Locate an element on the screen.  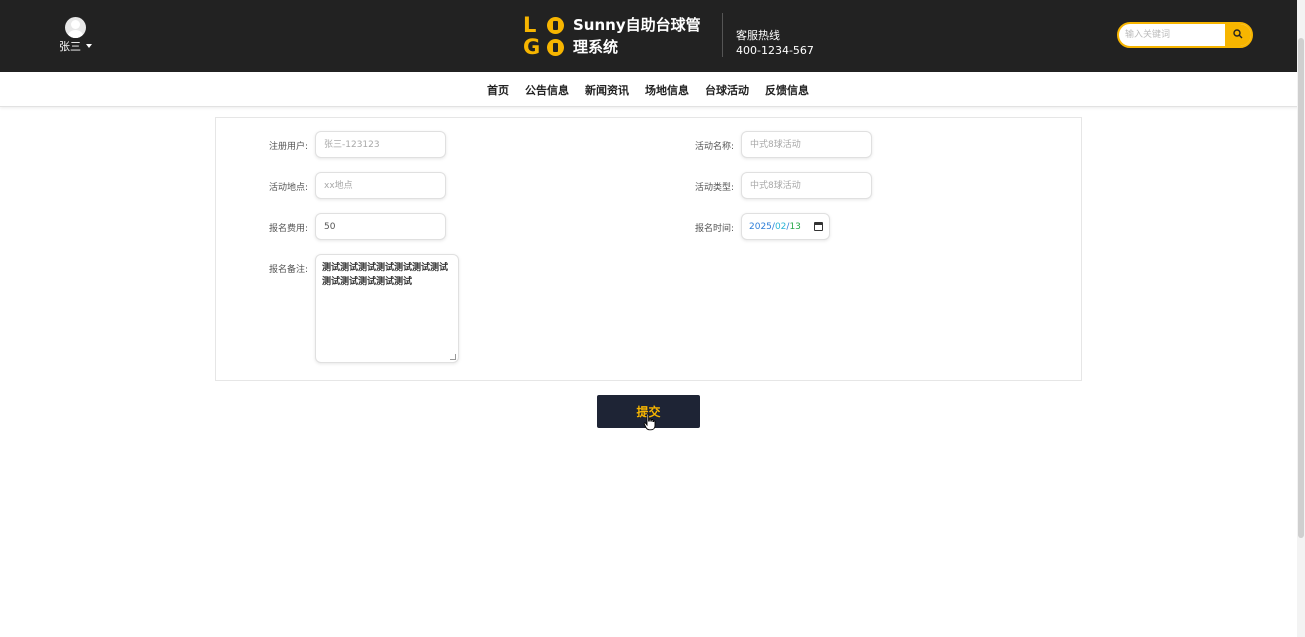
main-nav: 首页 公告信息 新闻资讯 场地信息 台球活动 反馈信息 is located at coordinates (652, 89).